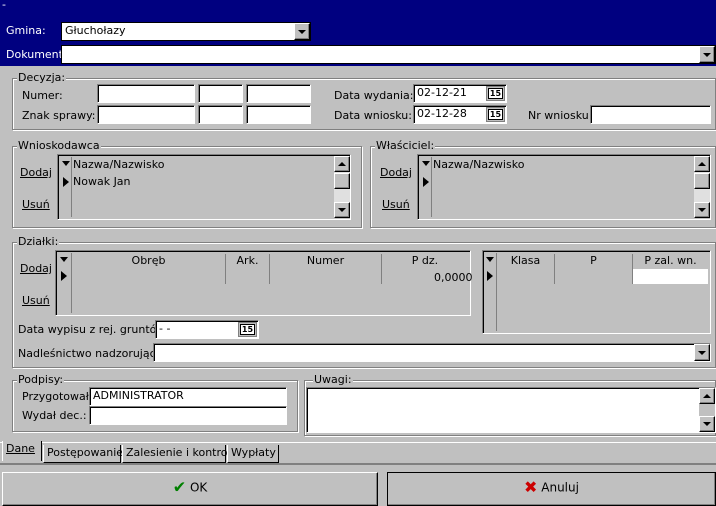 The image size is (716, 506). I want to click on wnioskodawca-title: Wnioskodawca, so click(59, 146).